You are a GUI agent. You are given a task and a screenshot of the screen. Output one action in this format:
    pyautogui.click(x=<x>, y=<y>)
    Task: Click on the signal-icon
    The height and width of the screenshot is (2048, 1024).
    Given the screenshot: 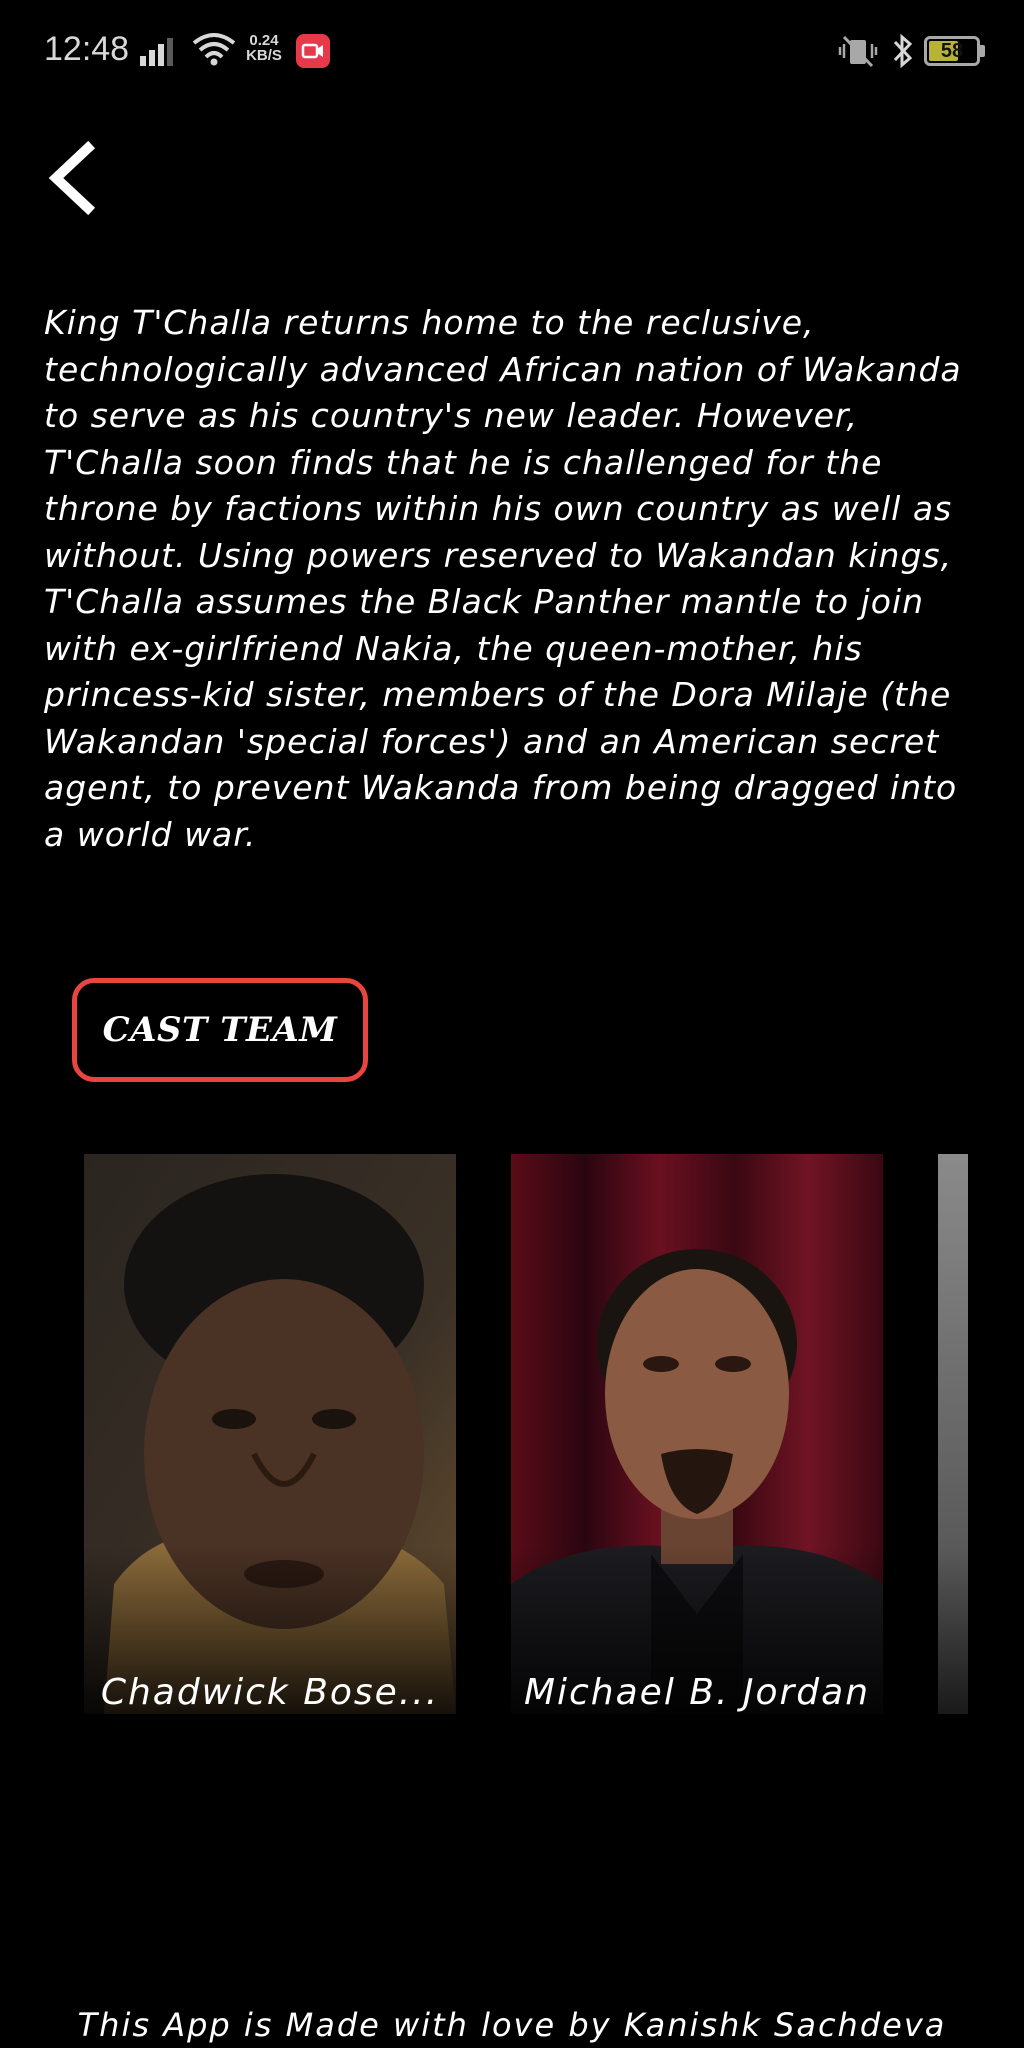 What is the action you would take?
    pyautogui.click(x=156, y=52)
    